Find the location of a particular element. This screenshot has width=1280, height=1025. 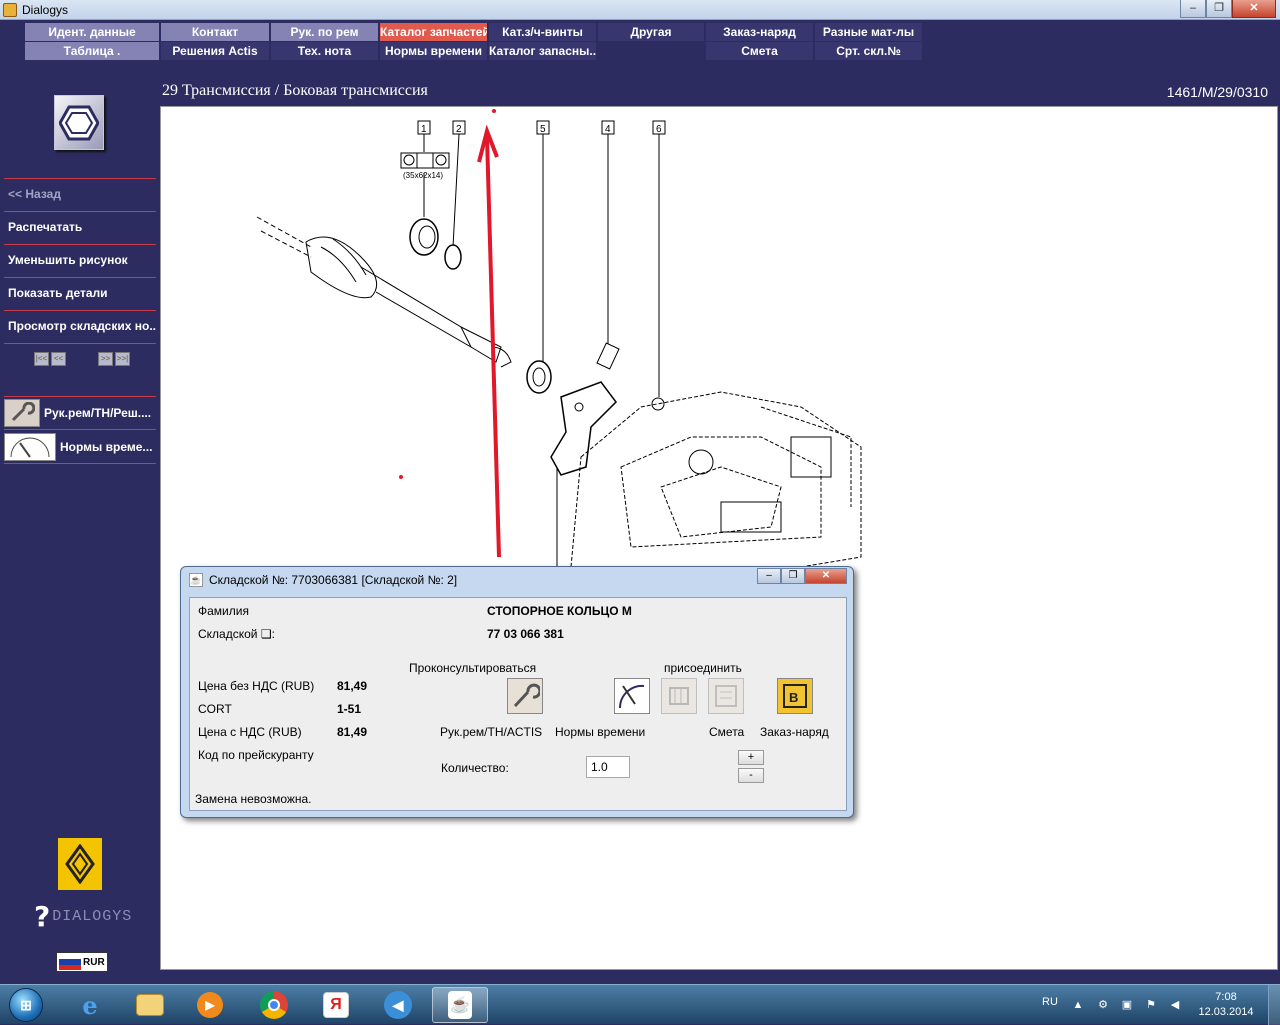

taskbar-explorer is located at coordinates (150, 1005).